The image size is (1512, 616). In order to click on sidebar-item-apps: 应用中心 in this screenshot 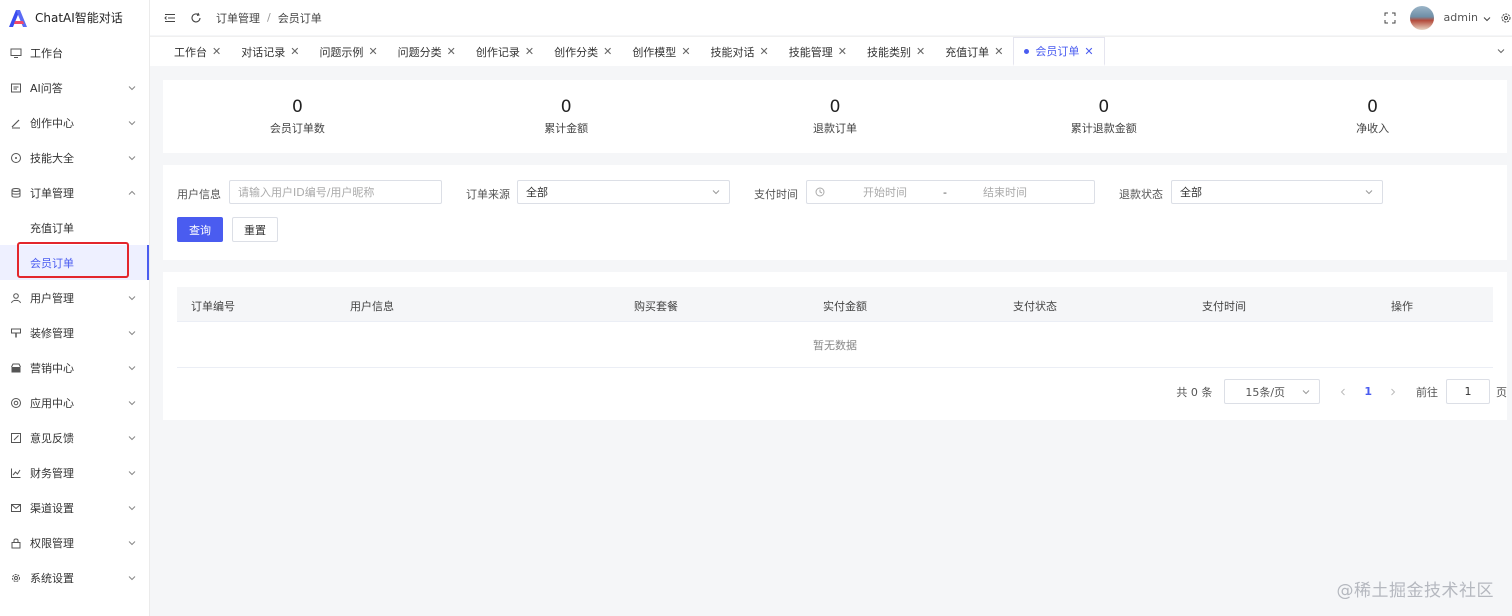, I will do `click(74, 402)`.